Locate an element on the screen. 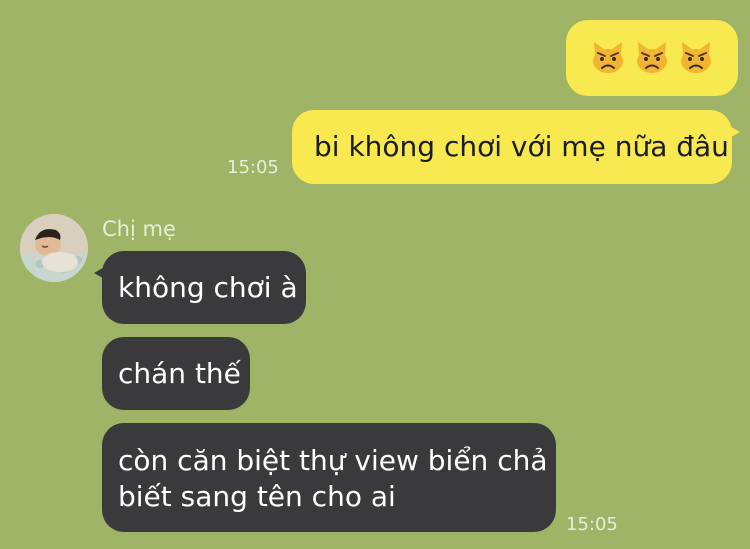  sender-avatar is located at coordinates (54, 248).